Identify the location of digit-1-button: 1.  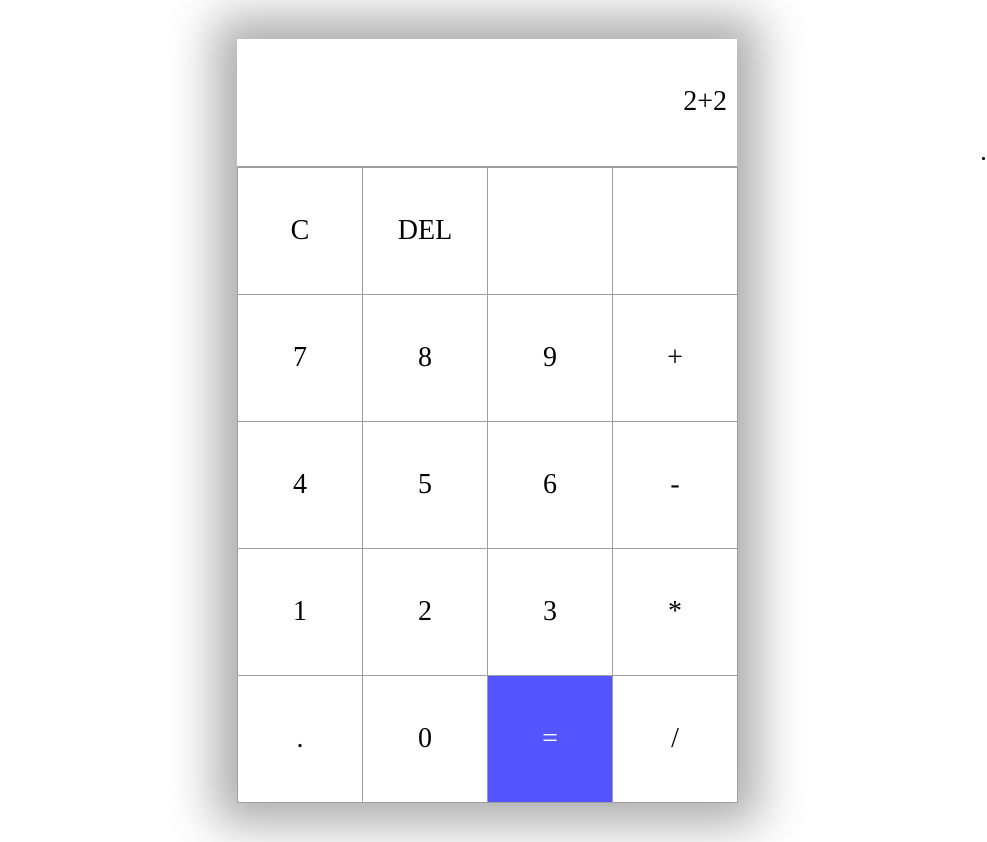
(300, 612).